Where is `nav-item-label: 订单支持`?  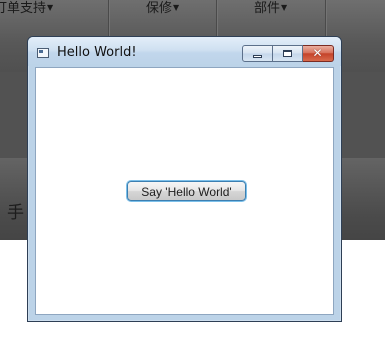 nav-item-label: 订单支持 is located at coordinates (23, 8).